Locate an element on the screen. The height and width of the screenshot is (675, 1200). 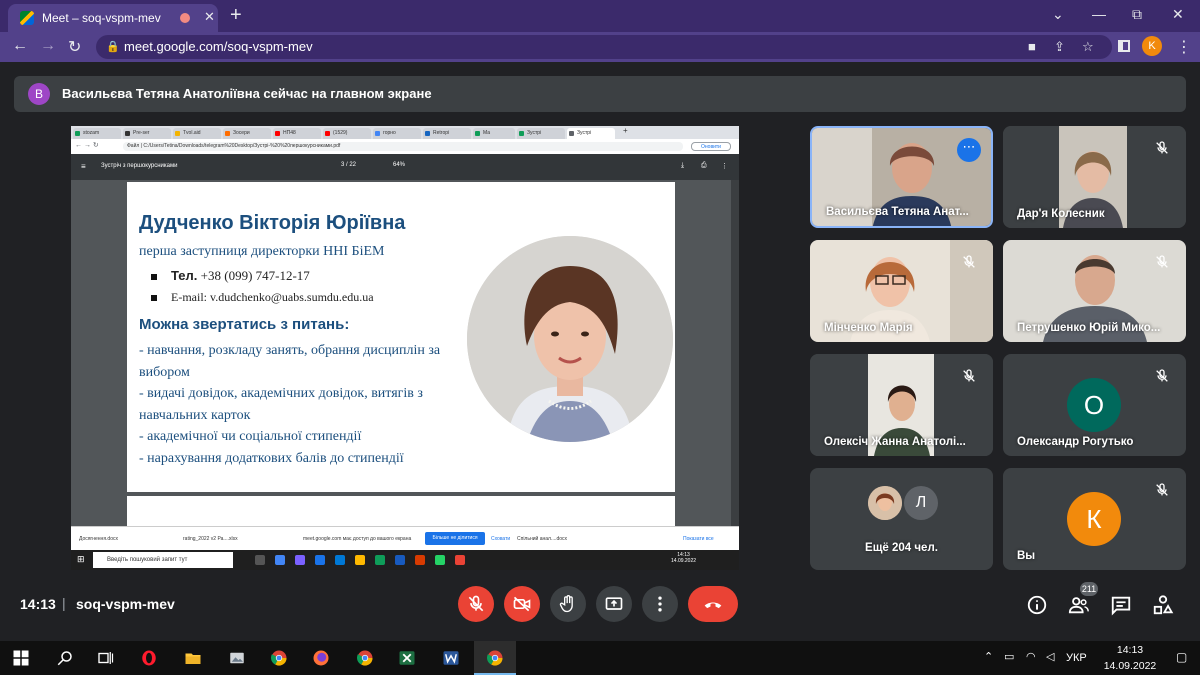
participant-avatar: Л is located at coordinates (921, 503).